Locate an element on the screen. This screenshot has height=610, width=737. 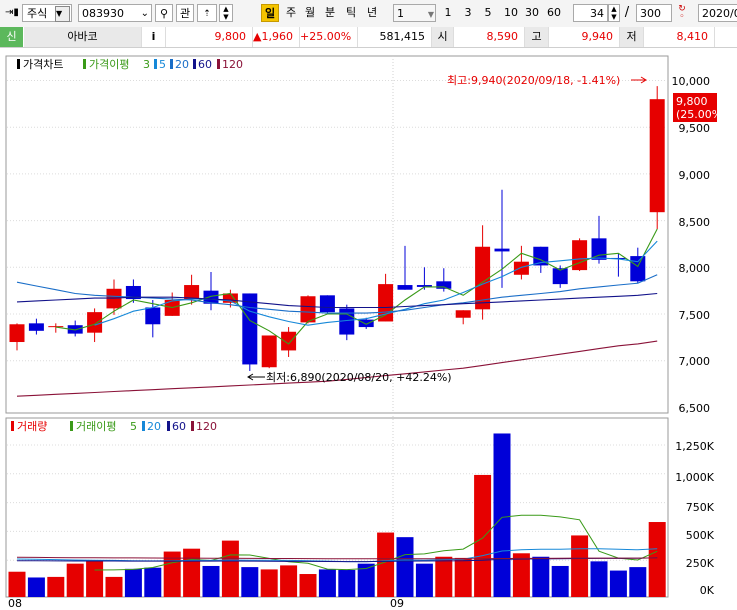
interval-value: 1 is located at coordinates (400, 13).